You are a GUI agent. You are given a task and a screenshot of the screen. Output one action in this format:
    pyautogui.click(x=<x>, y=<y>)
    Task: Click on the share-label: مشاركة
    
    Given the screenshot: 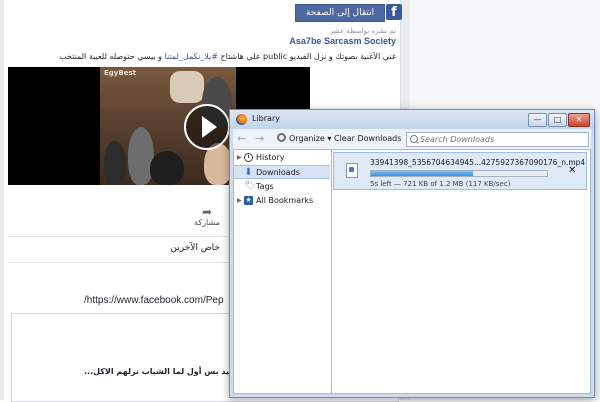 What is the action you would take?
    pyautogui.click(x=207, y=222)
    